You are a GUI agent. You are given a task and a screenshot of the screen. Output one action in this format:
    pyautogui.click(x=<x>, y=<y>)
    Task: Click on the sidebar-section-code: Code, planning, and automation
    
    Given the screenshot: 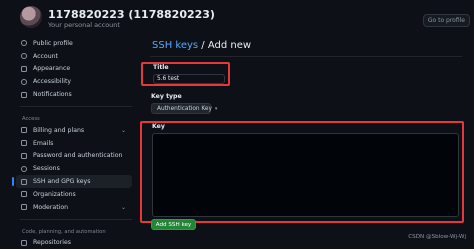 What is the action you would take?
    pyautogui.click(x=64, y=231)
    